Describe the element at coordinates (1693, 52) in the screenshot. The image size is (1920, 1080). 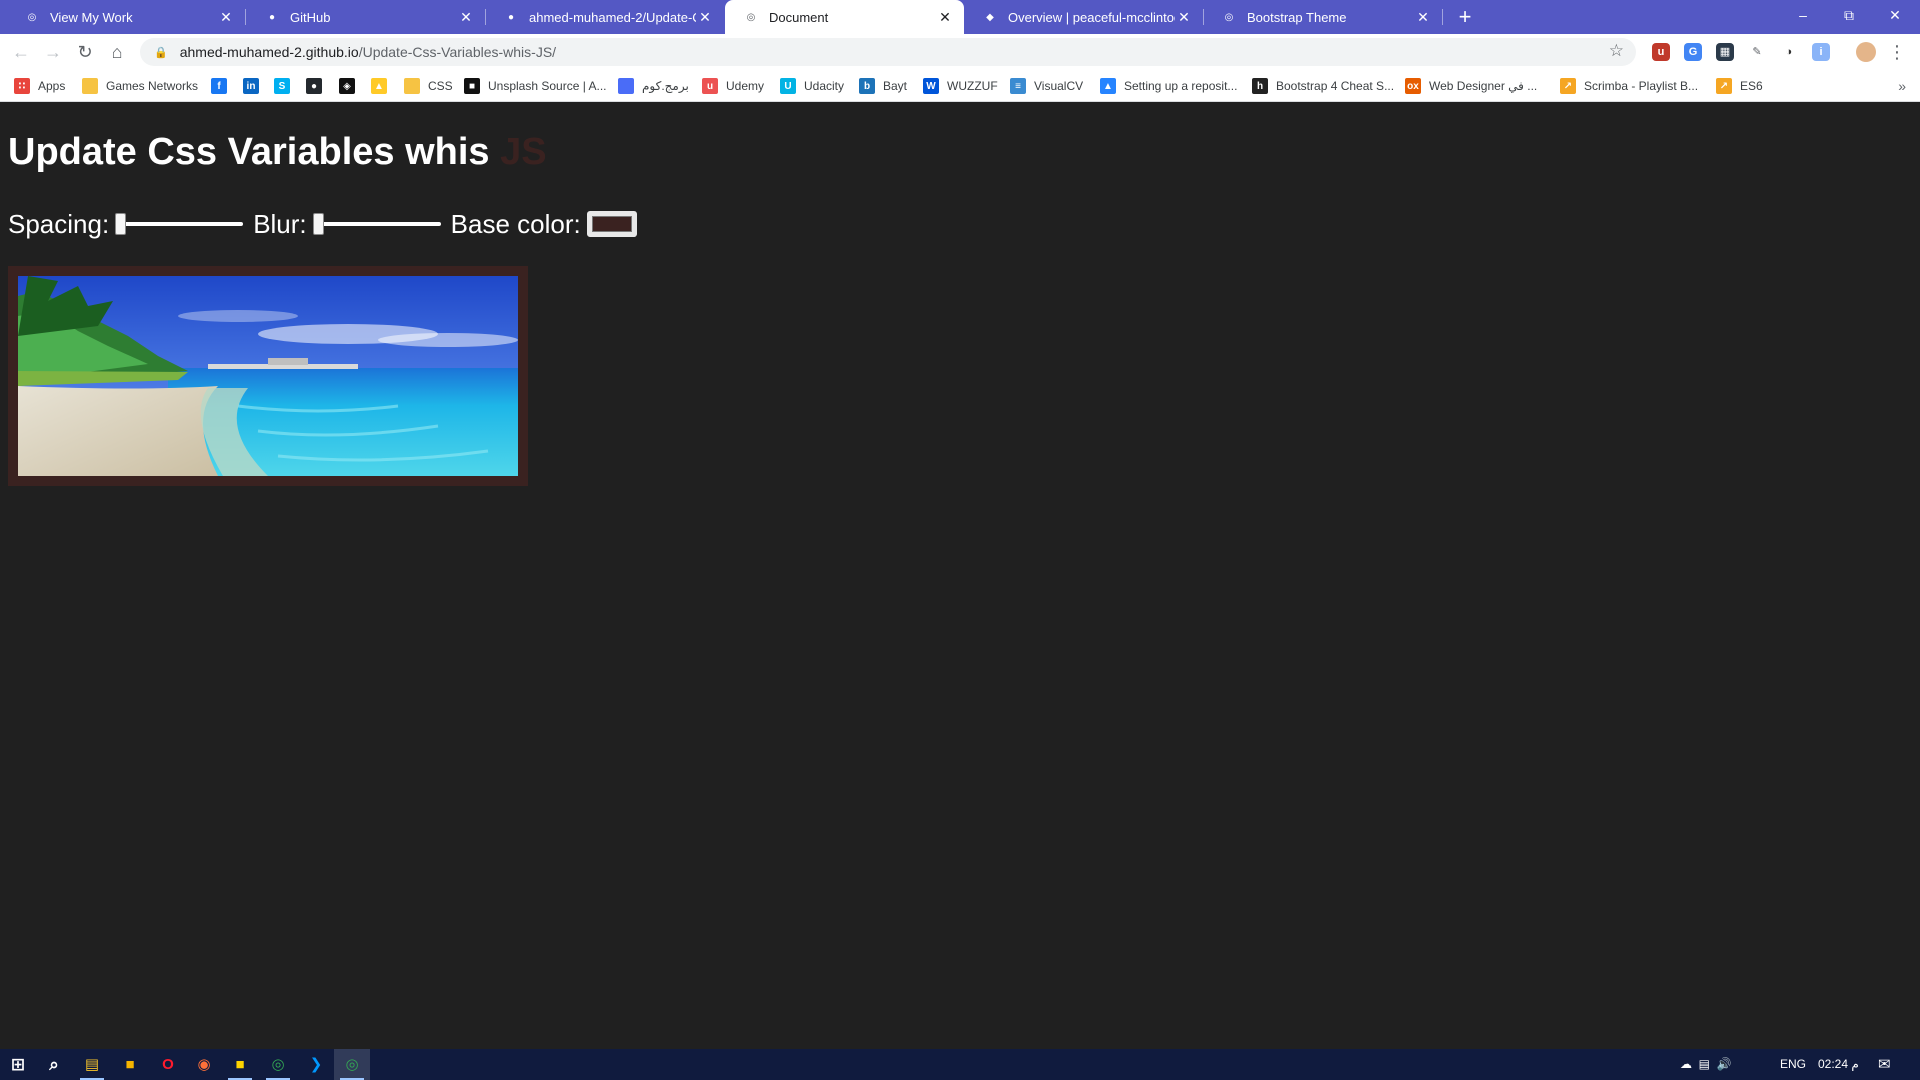
I see `translate-extension-icon: G` at that location.